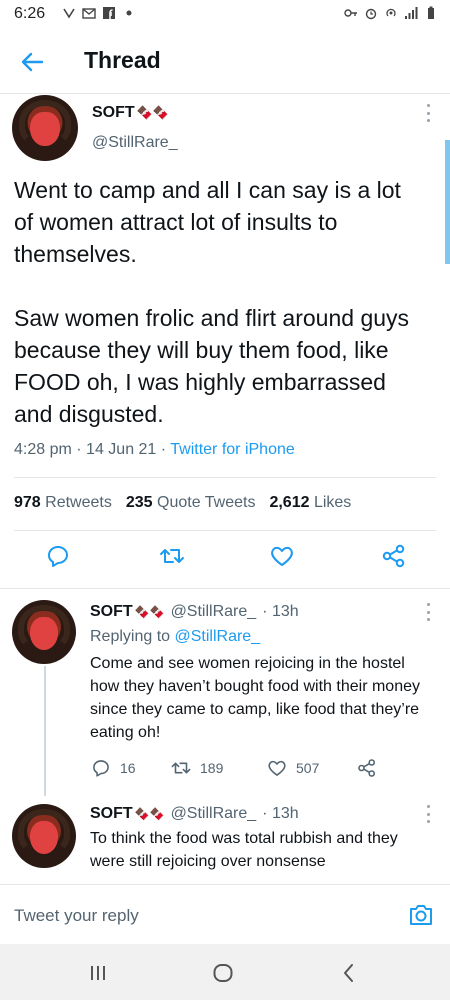 The width and height of the screenshot is (450, 1000). I want to click on reply-count: 16, so click(128, 768).